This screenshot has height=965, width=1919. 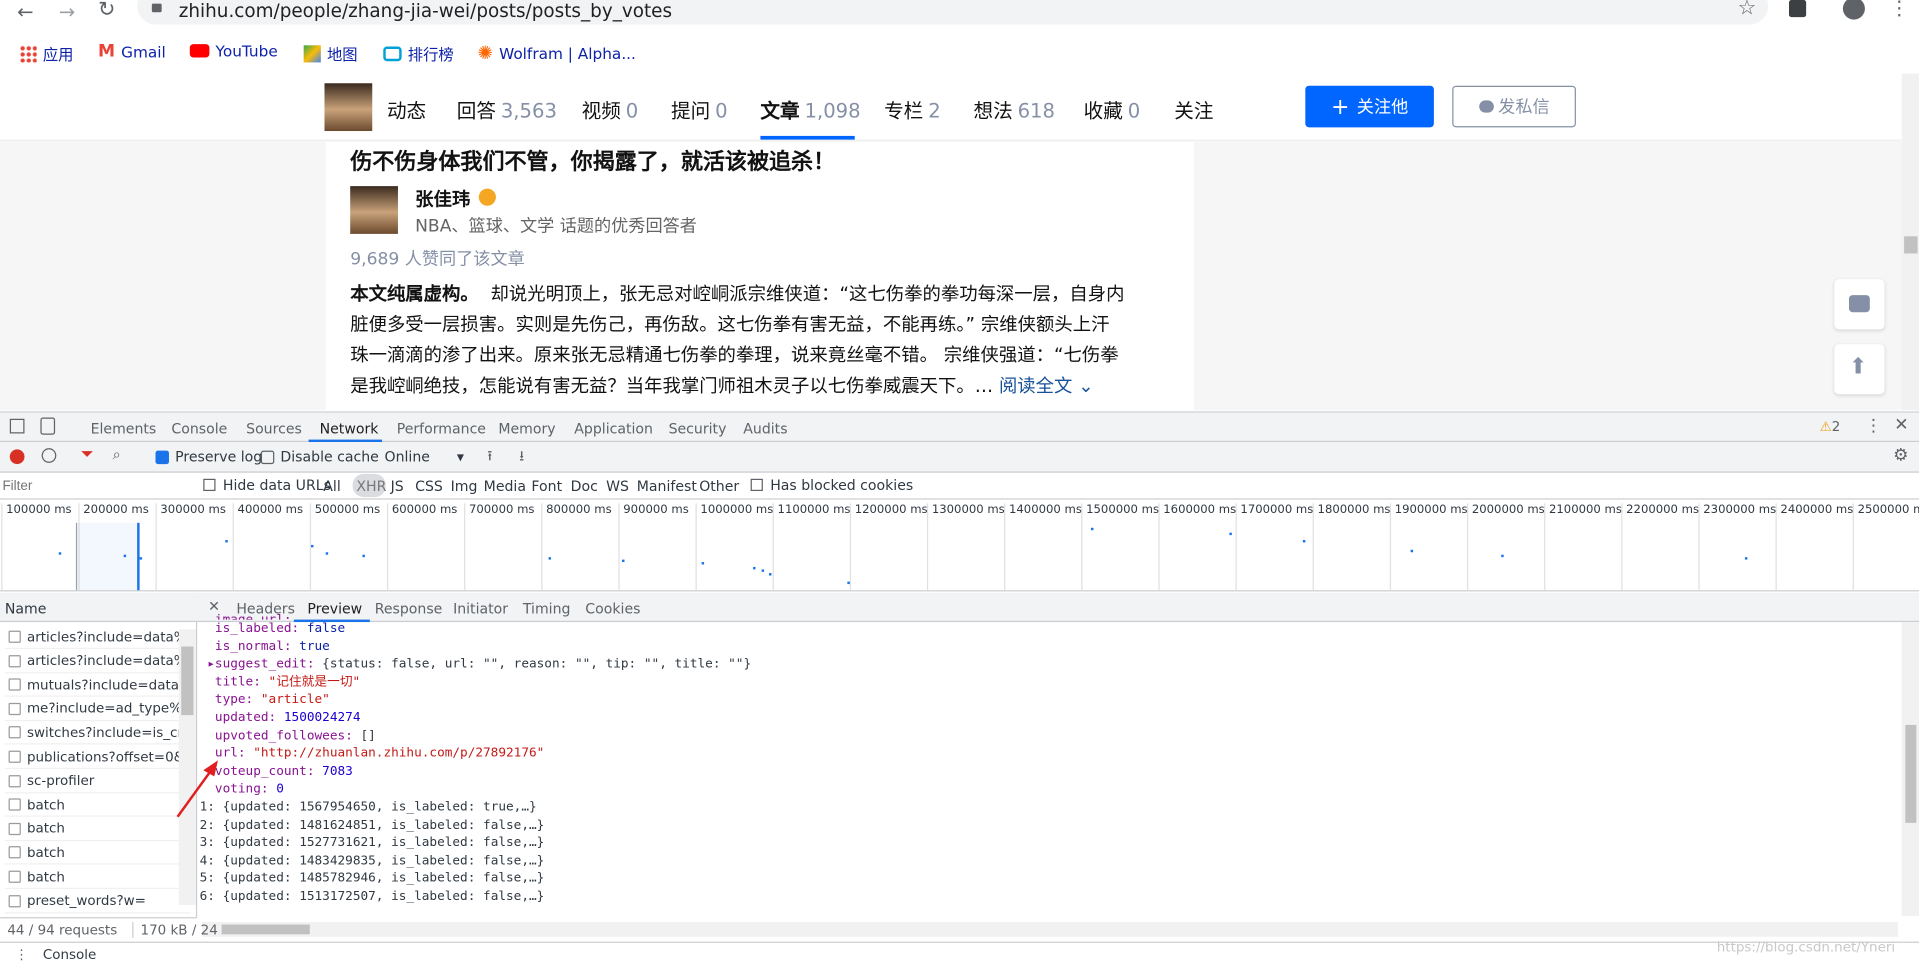 I want to click on reload-icon: ↻, so click(x=106, y=11).